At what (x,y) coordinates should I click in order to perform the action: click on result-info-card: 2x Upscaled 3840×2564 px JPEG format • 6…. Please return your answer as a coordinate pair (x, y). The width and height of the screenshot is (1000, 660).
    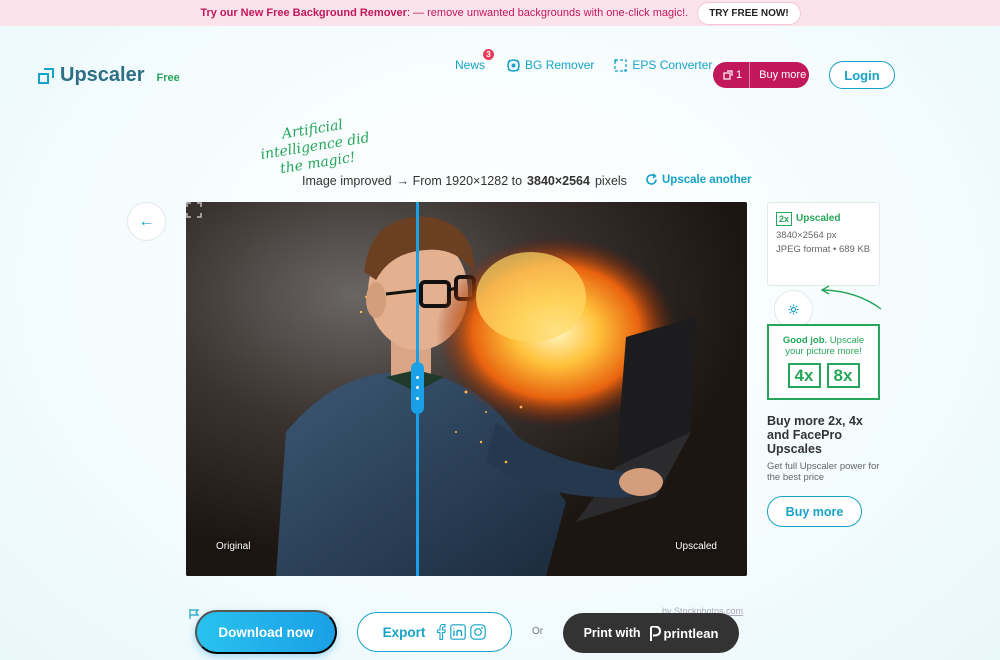
    Looking at the image, I should click on (823, 244).